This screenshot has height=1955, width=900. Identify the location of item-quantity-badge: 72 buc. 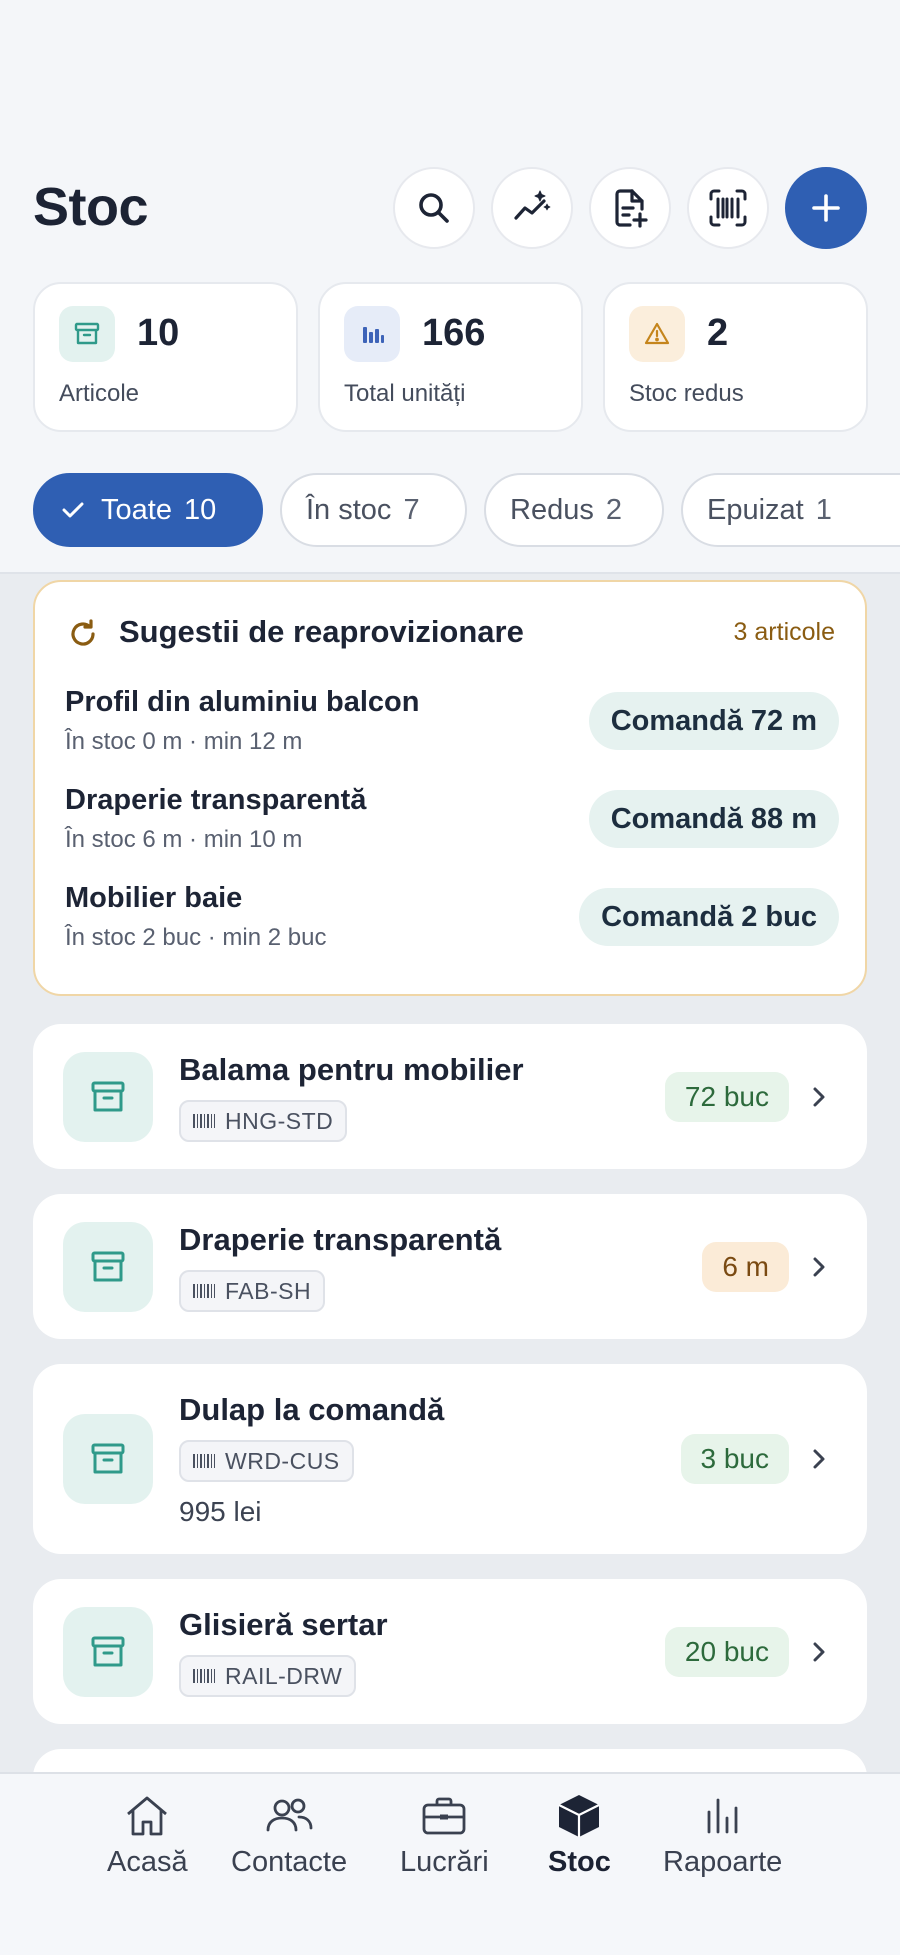
(726, 1097).